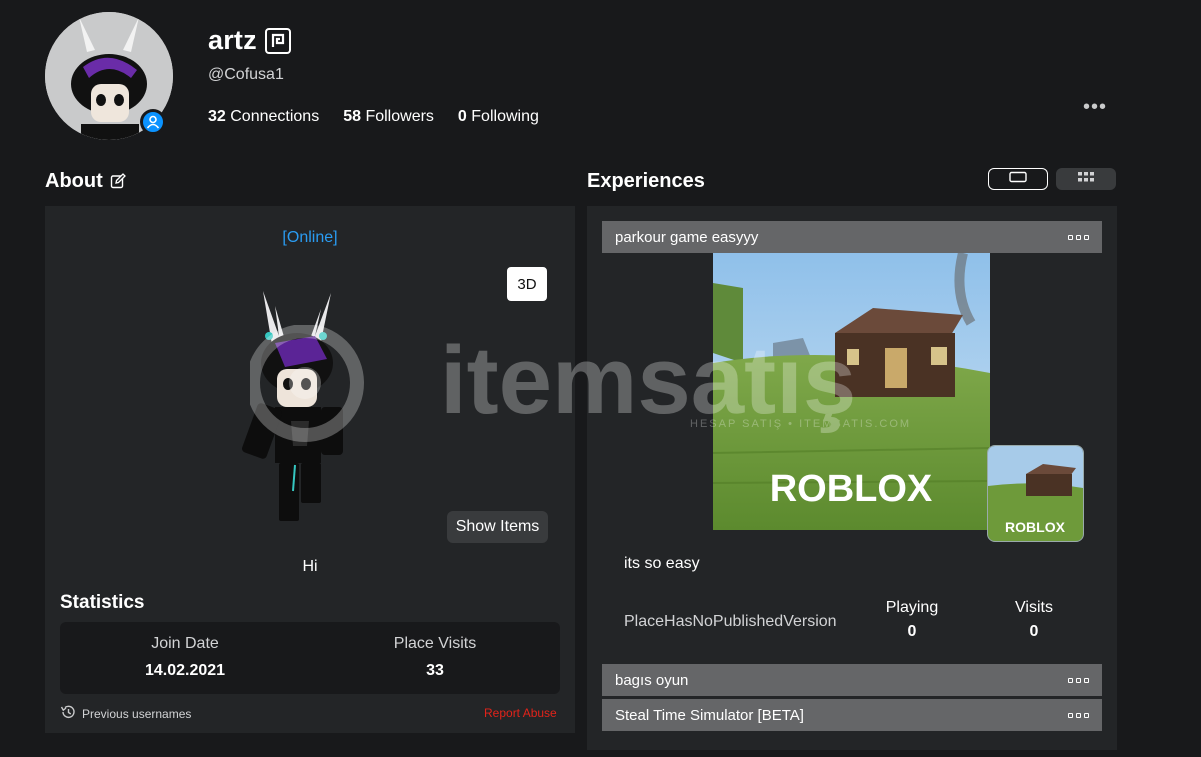 Image resolution: width=1201 pixels, height=757 pixels. I want to click on playing-value: 0, so click(912, 631).